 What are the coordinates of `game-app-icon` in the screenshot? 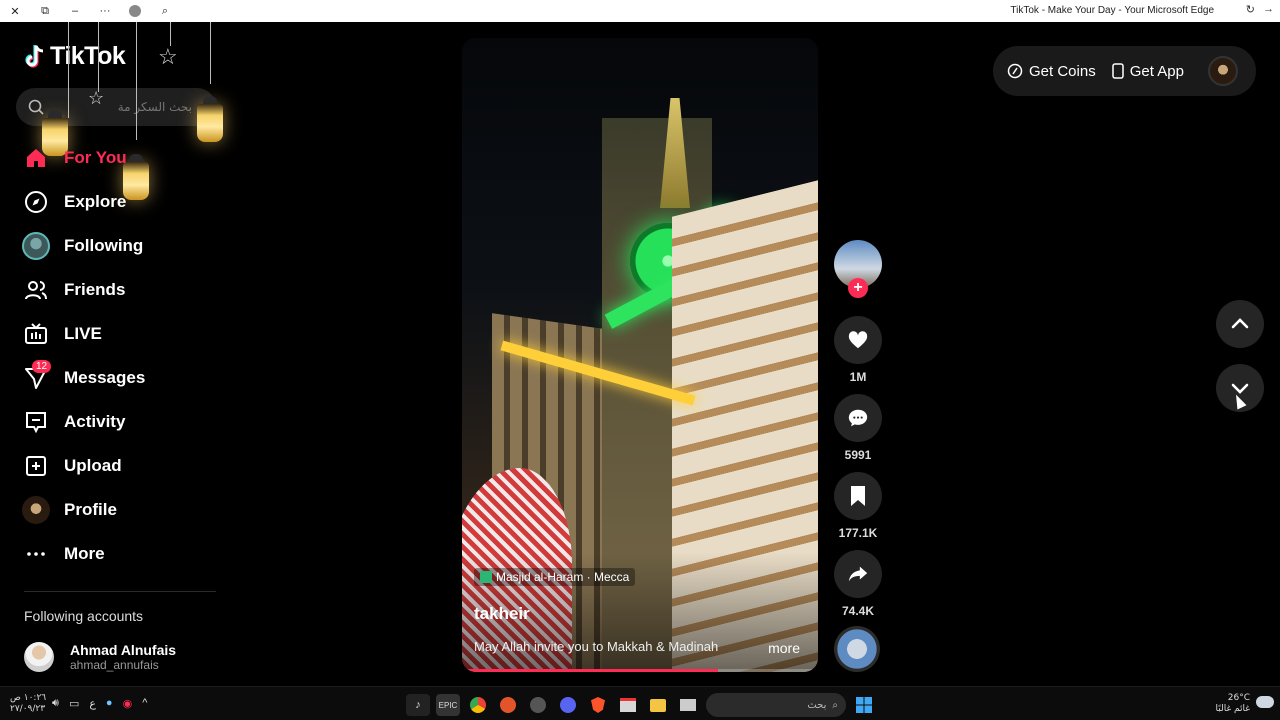 It's located at (508, 705).